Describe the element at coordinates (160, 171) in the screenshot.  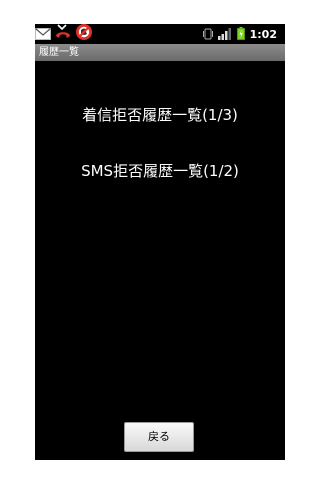
I see `sms-reject-history-item: SMS拒否履歴一覧(1/2)` at that location.